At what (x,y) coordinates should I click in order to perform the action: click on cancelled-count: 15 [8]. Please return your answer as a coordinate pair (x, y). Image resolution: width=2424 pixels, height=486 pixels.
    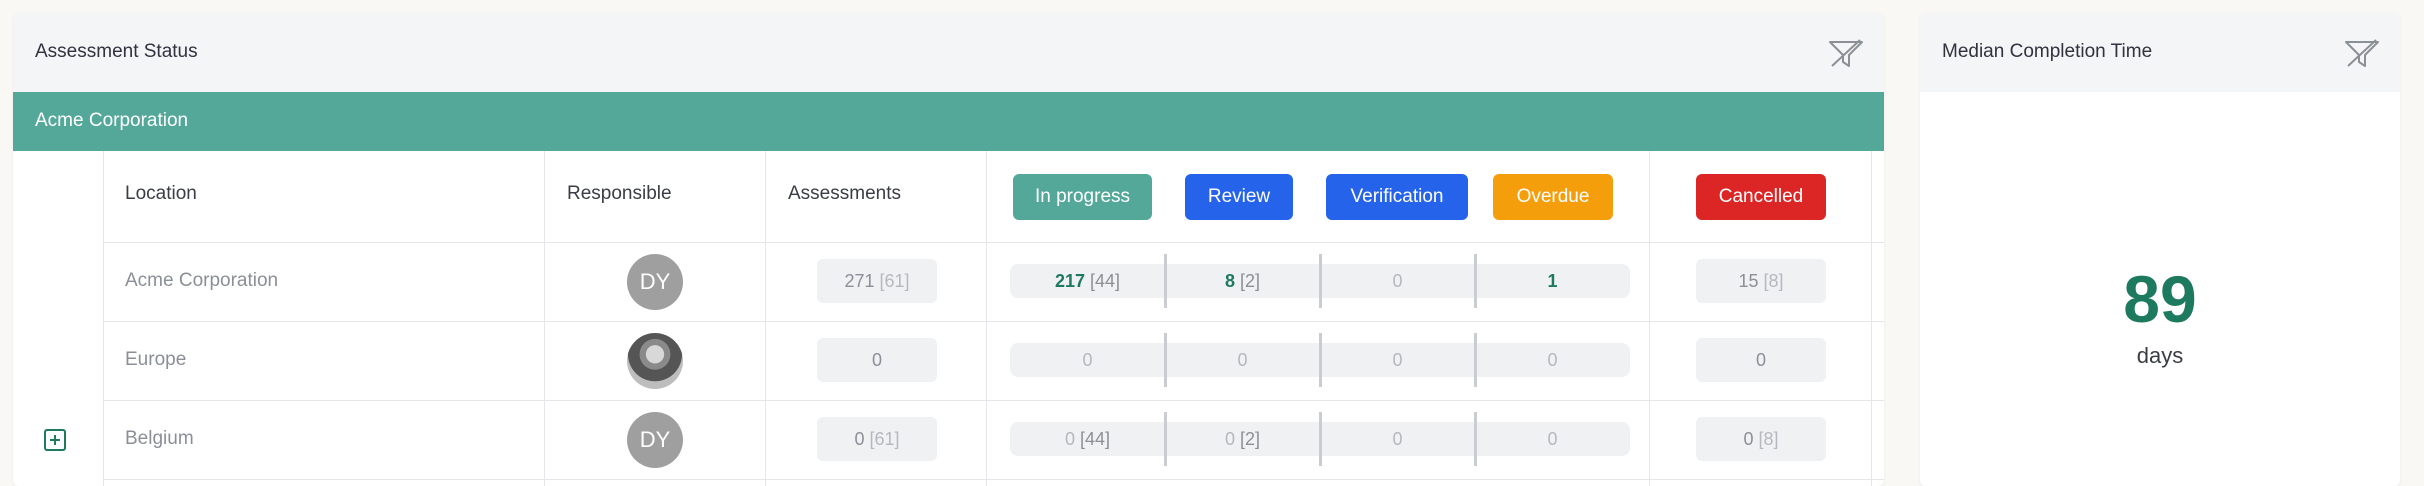
    Looking at the image, I should click on (1761, 281).